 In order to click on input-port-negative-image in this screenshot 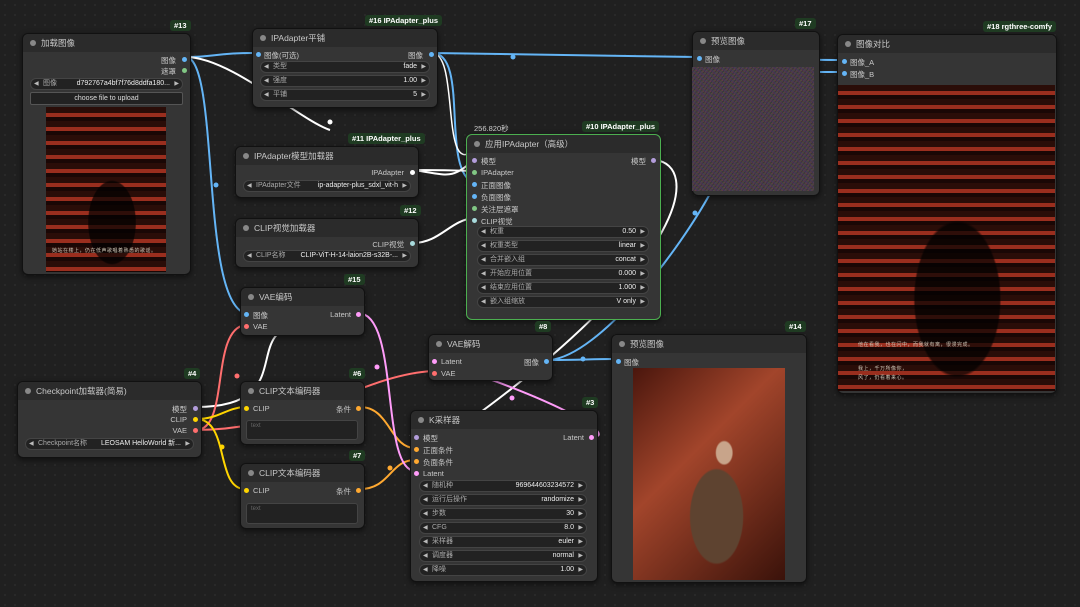, I will do `click(474, 196)`.